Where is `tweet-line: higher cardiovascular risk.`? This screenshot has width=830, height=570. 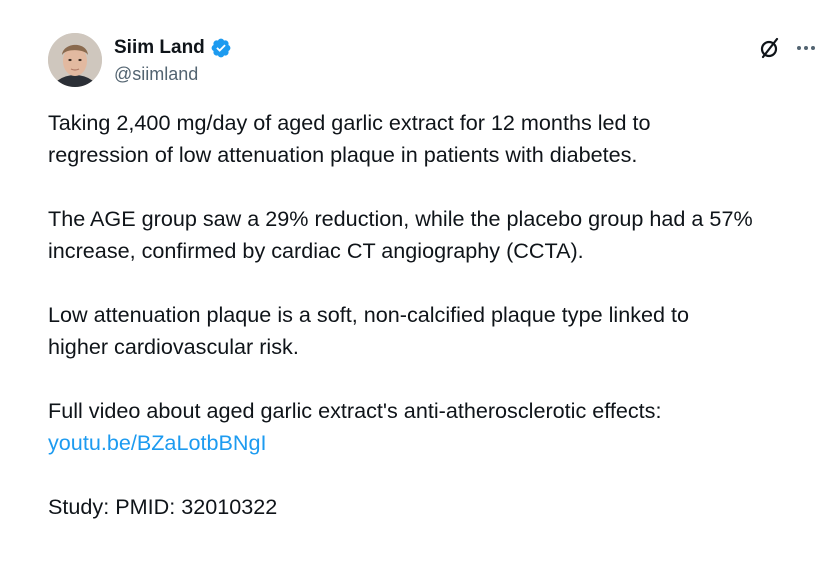 tweet-line: higher cardiovascular risk. is located at coordinates (173, 346).